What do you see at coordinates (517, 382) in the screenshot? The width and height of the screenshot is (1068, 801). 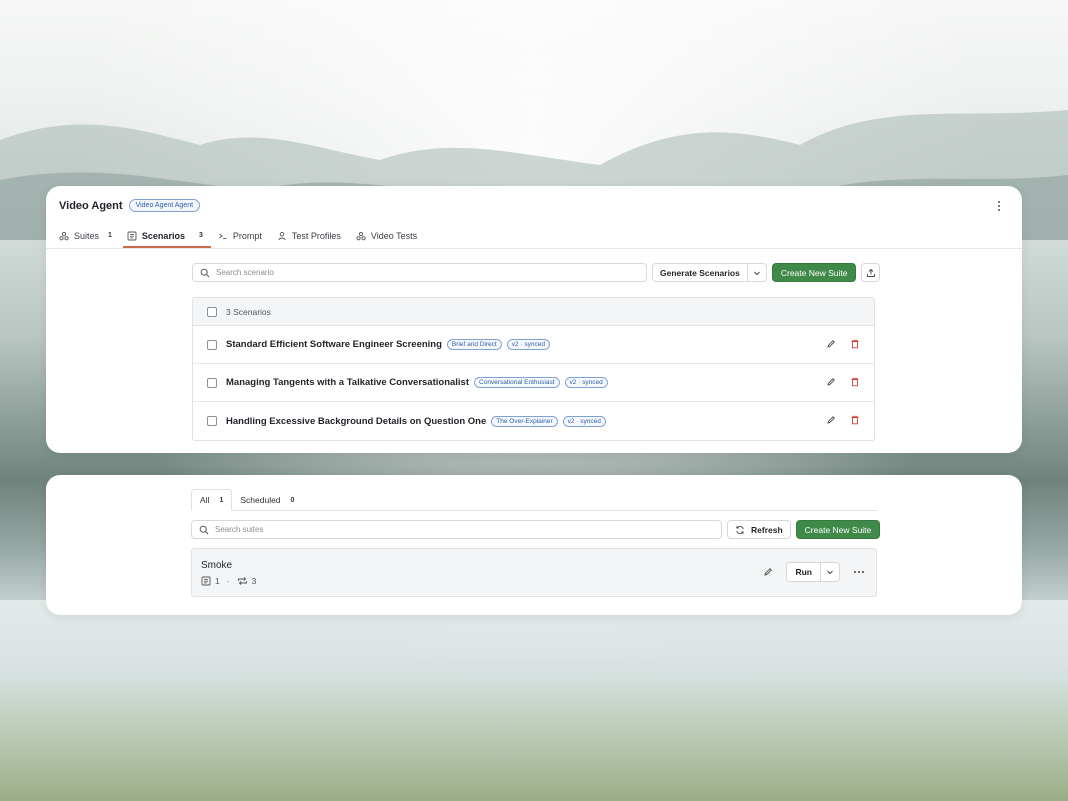 I see `profile-badge: Conversational Enthusiast` at bounding box center [517, 382].